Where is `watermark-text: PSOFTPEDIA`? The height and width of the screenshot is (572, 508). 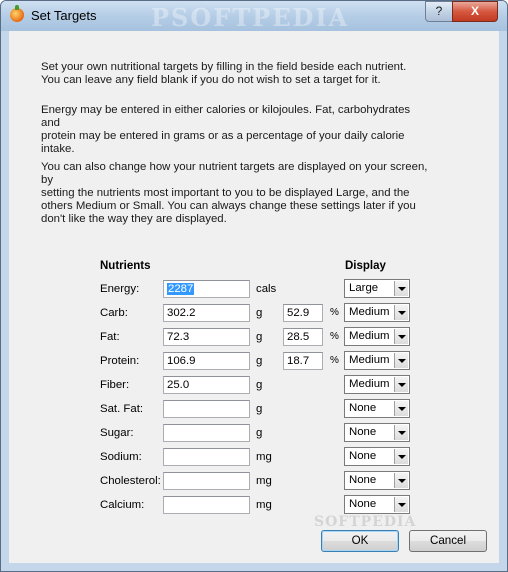 watermark-text: PSOFTPEDIA is located at coordinates (250, 17).